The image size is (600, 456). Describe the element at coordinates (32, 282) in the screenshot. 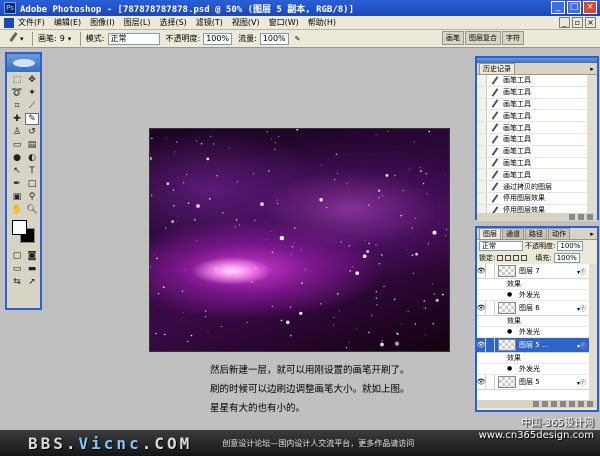

I see `imageready-icon: ➚` at that location.